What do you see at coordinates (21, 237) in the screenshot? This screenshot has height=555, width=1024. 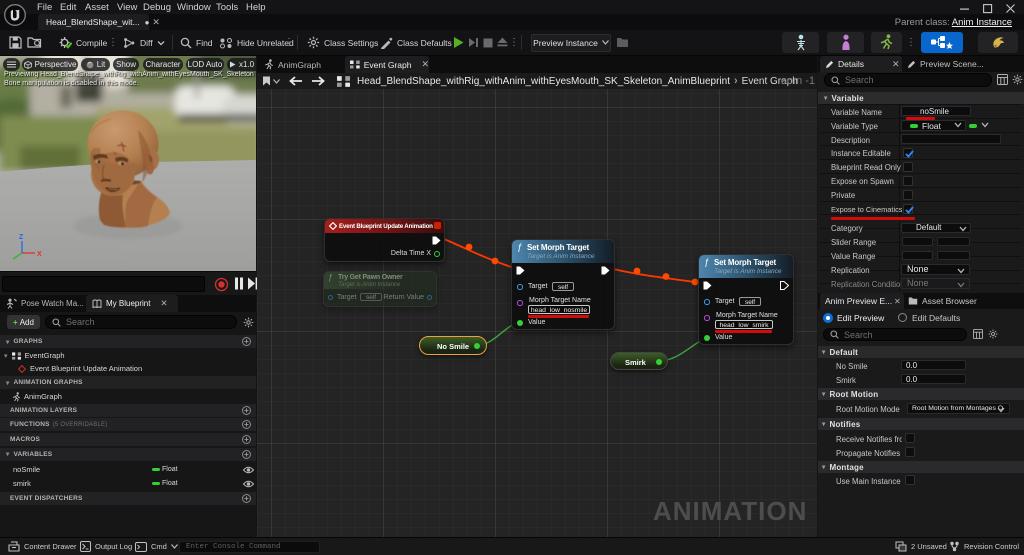 I see `svg-text: Z` at bounding box center [21, 237].